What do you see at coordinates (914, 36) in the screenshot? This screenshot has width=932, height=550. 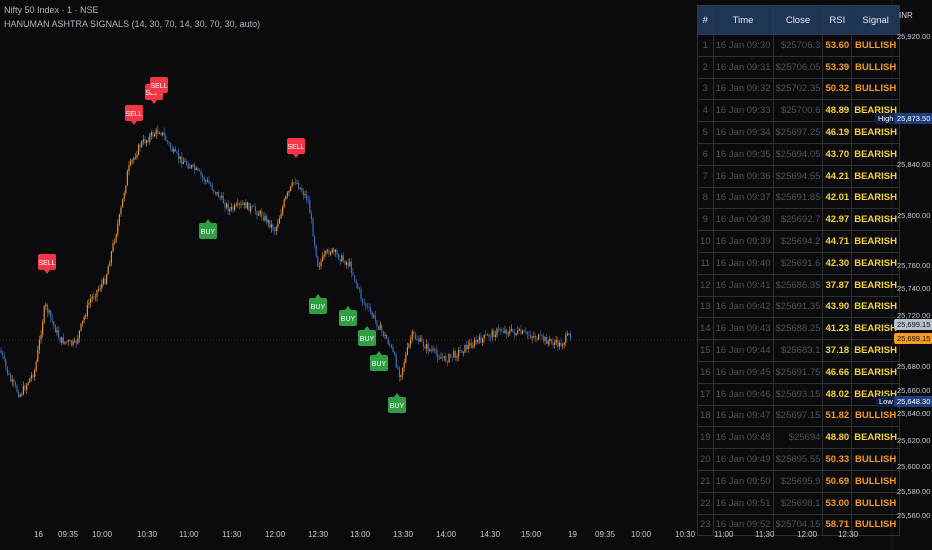 I see `price-tick-label: 25,920.00` at bounding box center [914, 36].